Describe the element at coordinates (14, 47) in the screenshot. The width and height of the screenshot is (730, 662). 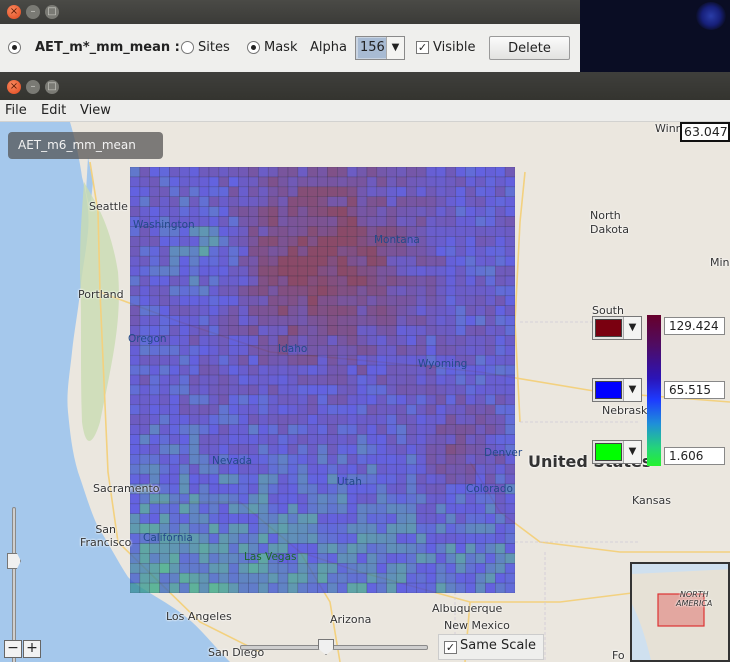
I see `layer-select-radio` at that location.